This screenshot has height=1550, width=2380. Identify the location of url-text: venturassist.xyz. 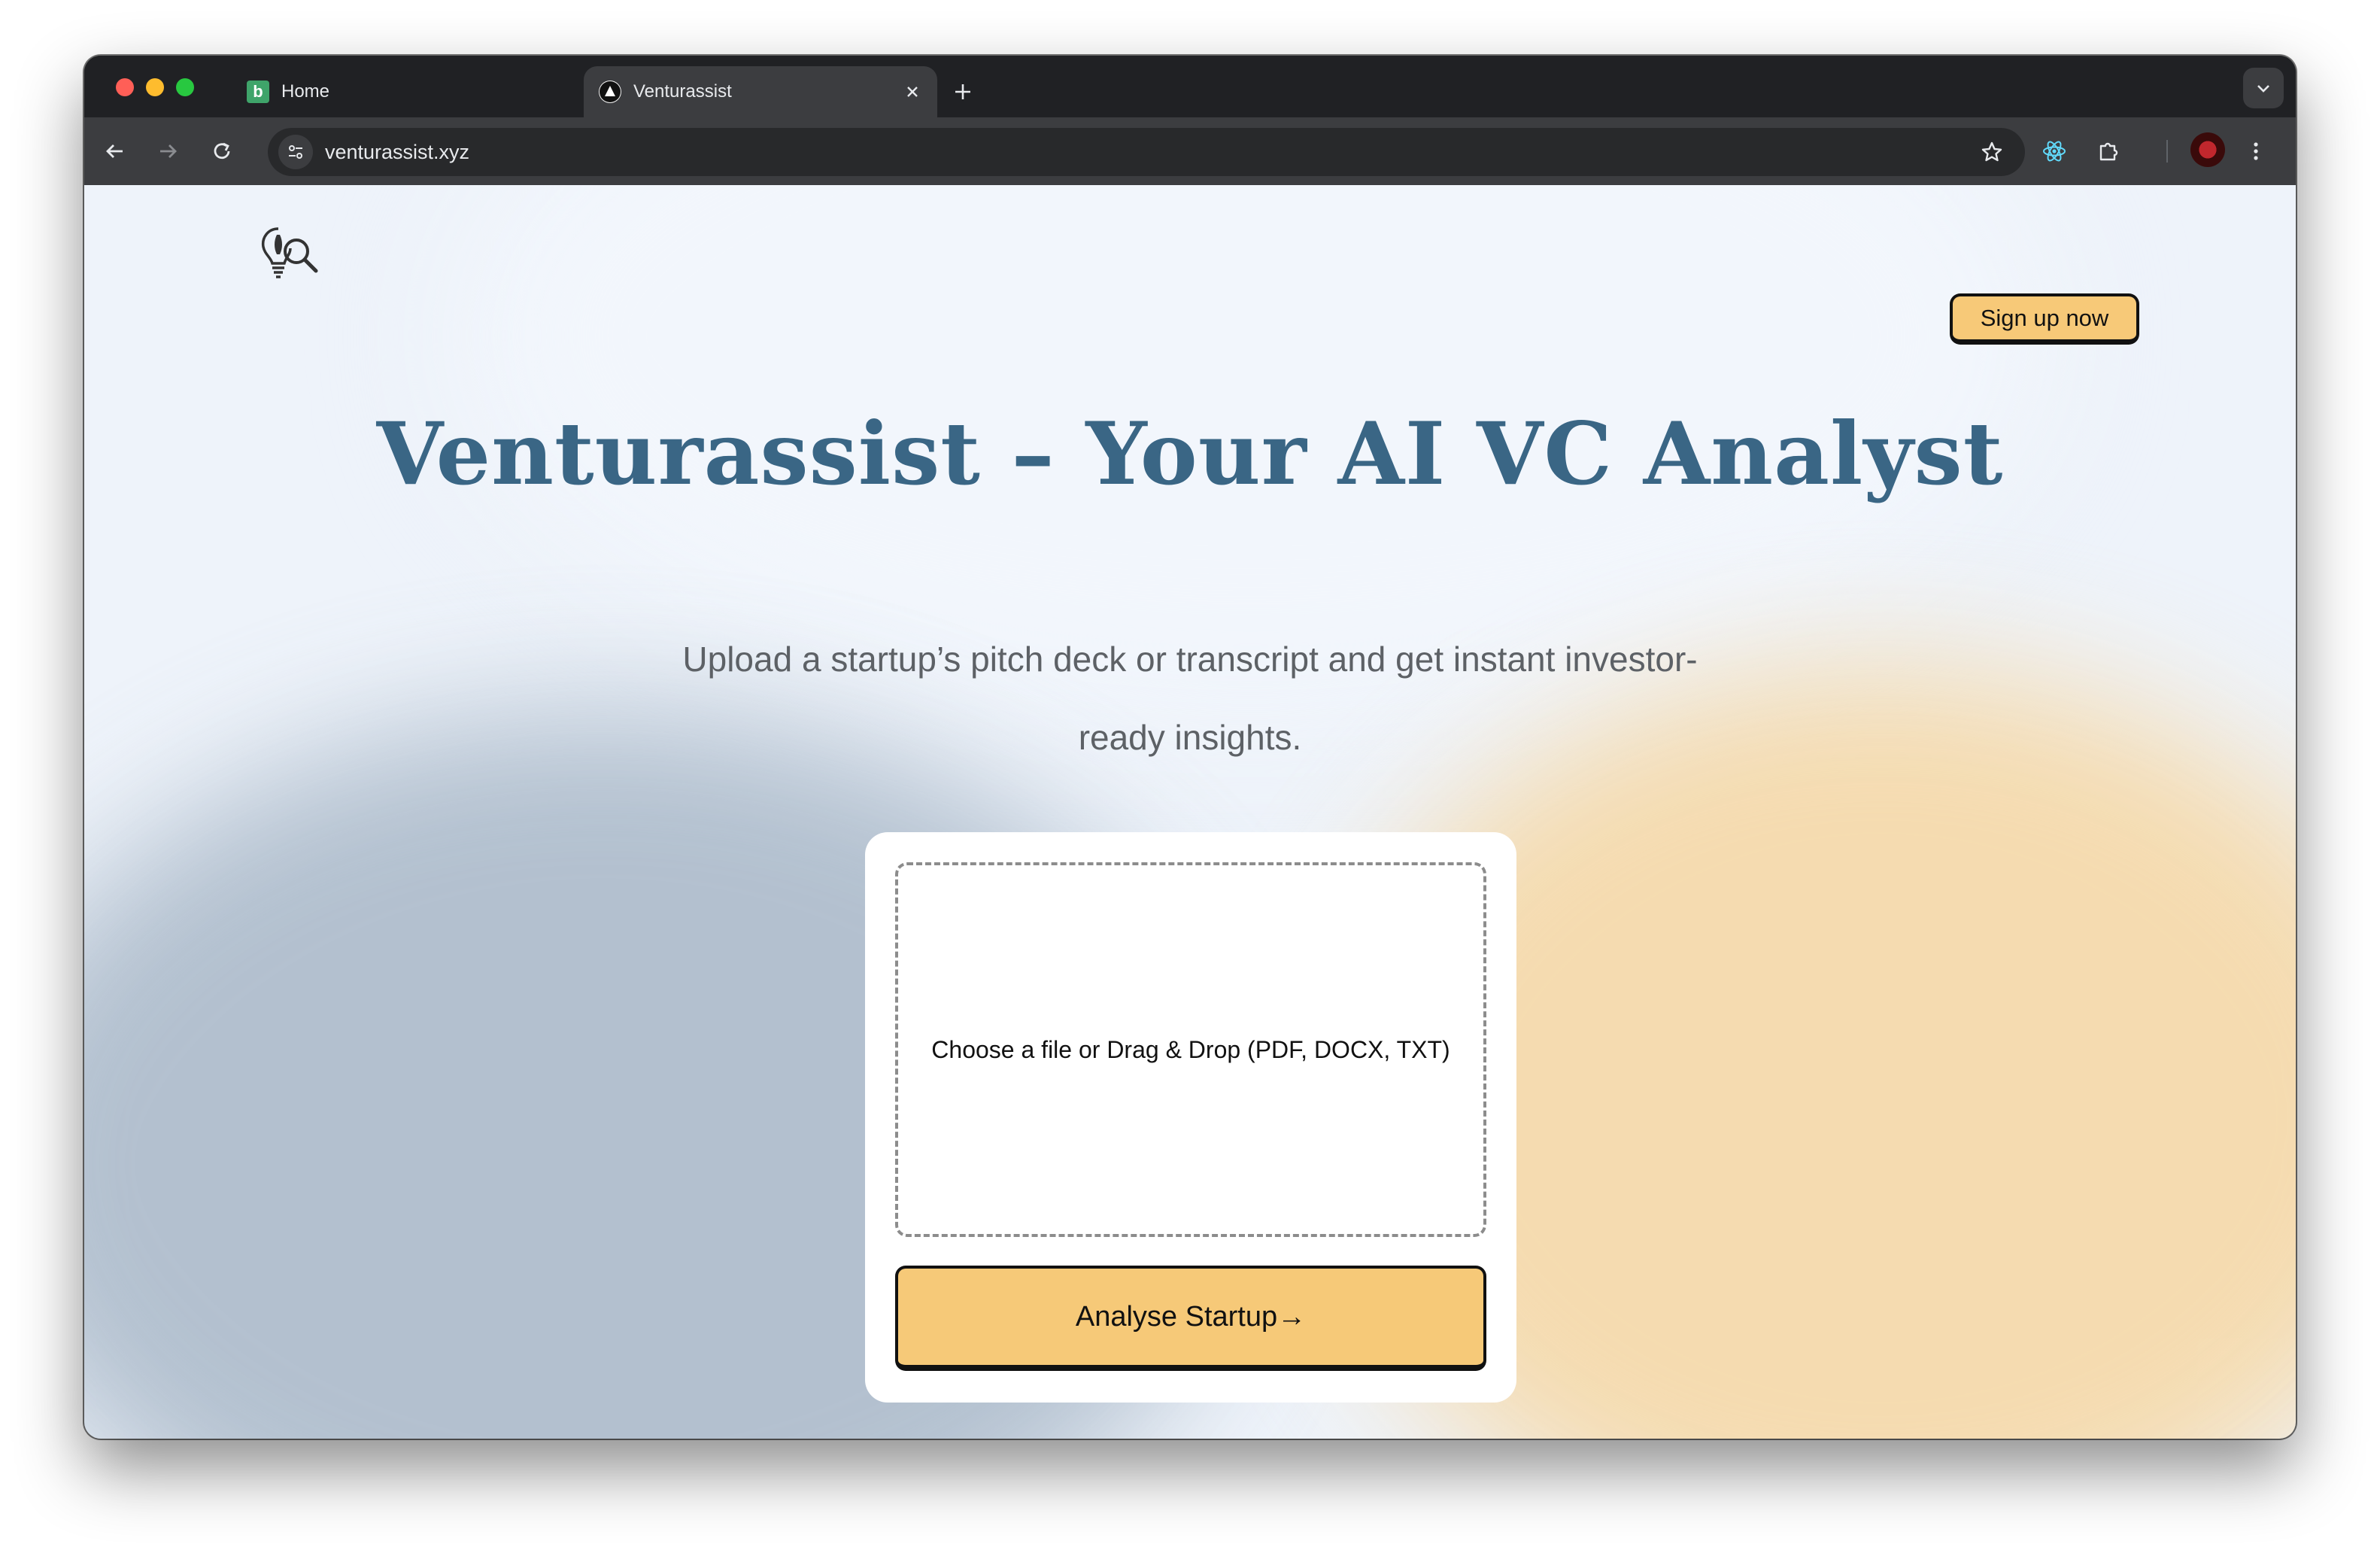
(397, 151).